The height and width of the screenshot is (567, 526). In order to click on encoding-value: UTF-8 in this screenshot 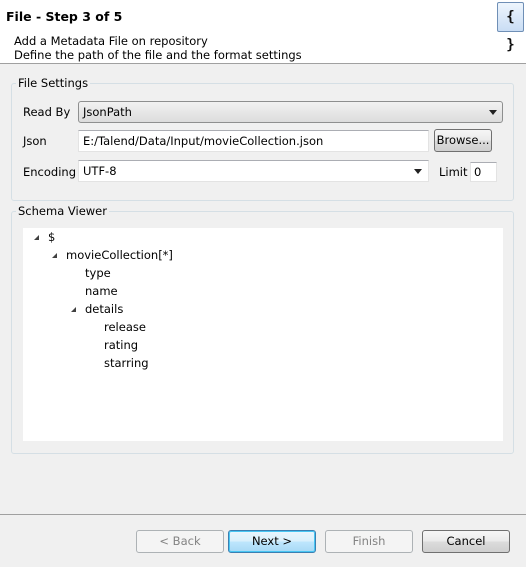, I will do `click(100, 171)`.